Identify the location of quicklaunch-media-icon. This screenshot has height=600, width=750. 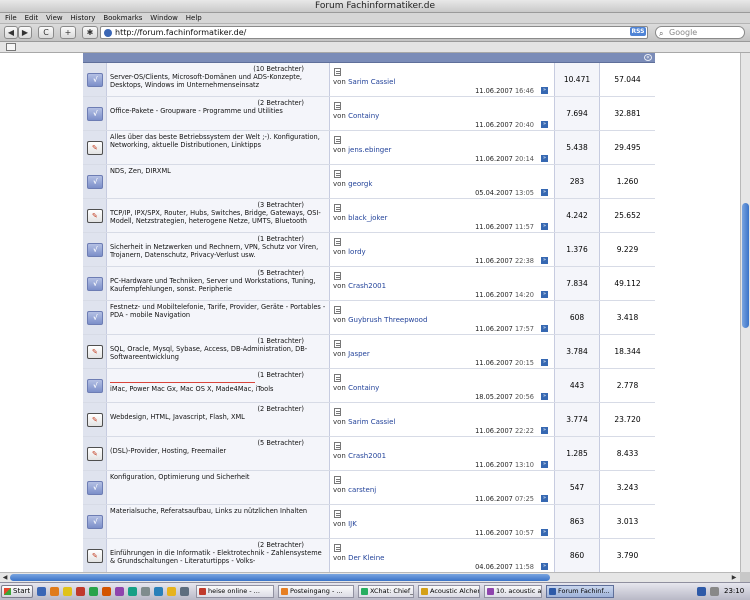
(80, 591).